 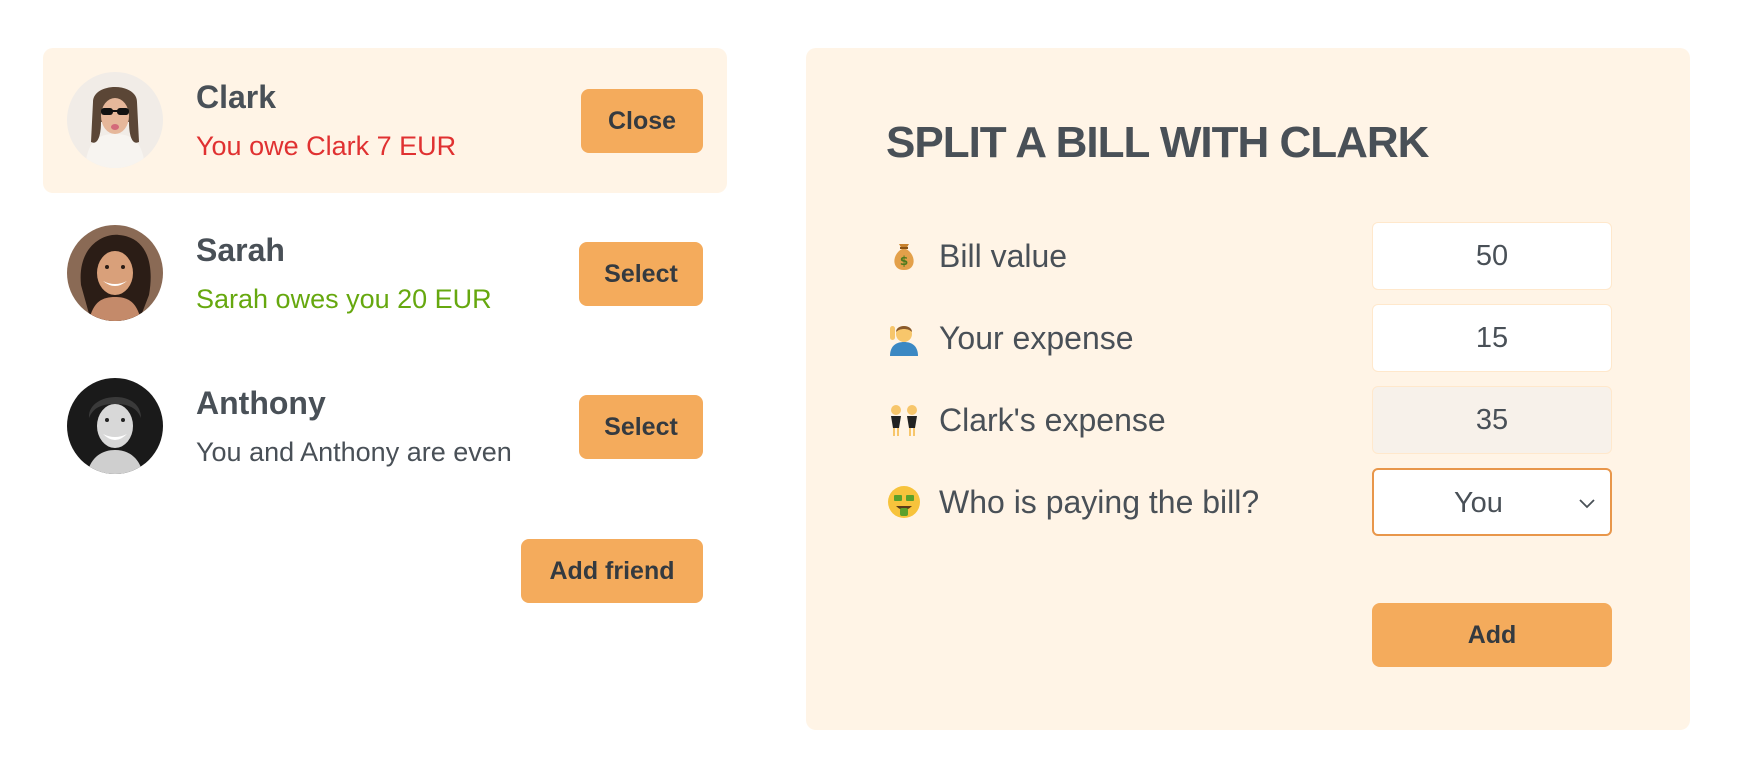 What do you see at coordinates (1478, 503) in the screenshot?
I see `payer-selected-value: You` at bounding box center [1478, 503].